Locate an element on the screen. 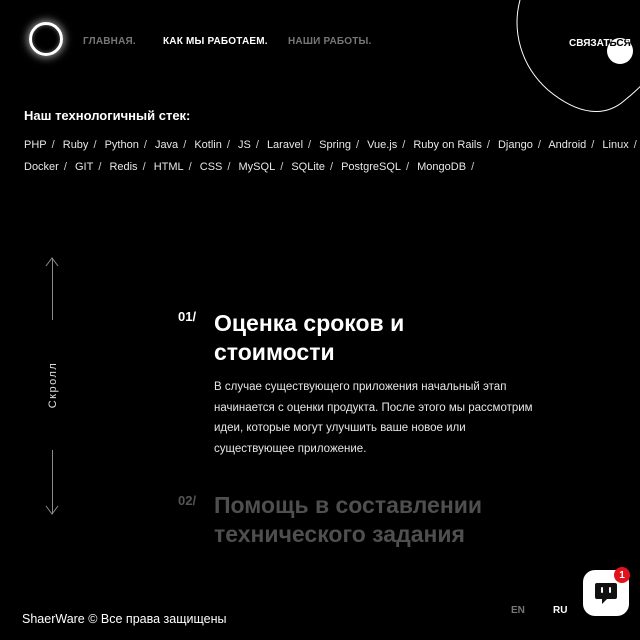 The height and width of the screenshot is (640, 640). step-description-line: существующее приложение. is located at coordinates (290, 448).